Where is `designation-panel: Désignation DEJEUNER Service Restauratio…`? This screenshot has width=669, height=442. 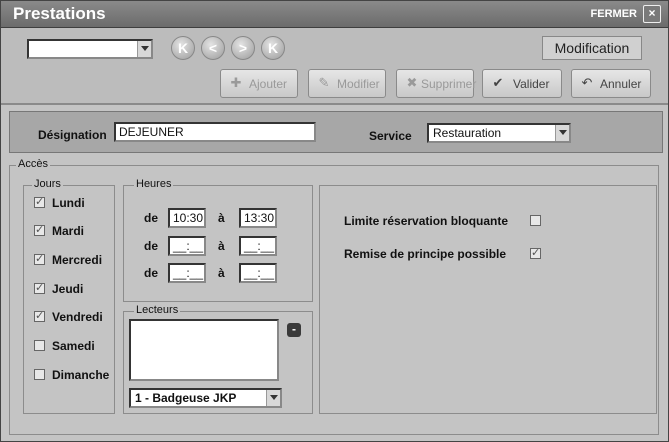
designation-panel: Désignation DEJEUNER Service Restauratio… is located at coordinates (336, 132).